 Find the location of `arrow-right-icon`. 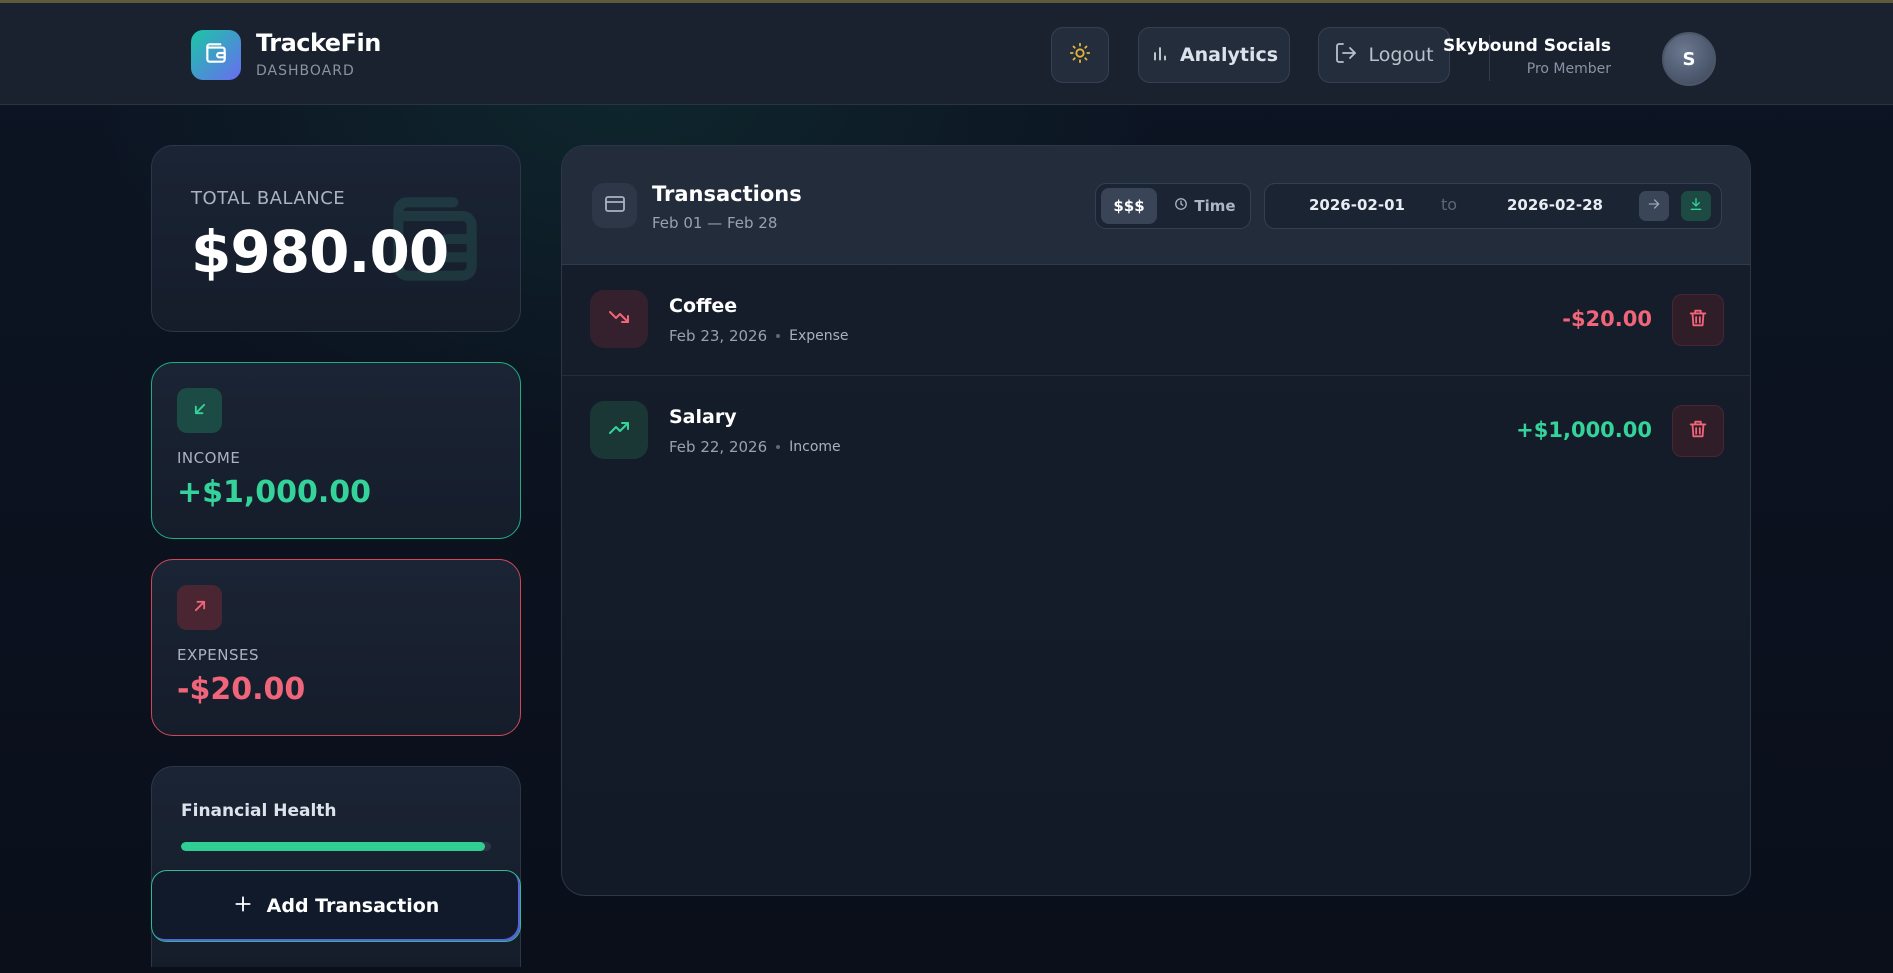

arrow-right-icon is located at coordinates (1654, 206).